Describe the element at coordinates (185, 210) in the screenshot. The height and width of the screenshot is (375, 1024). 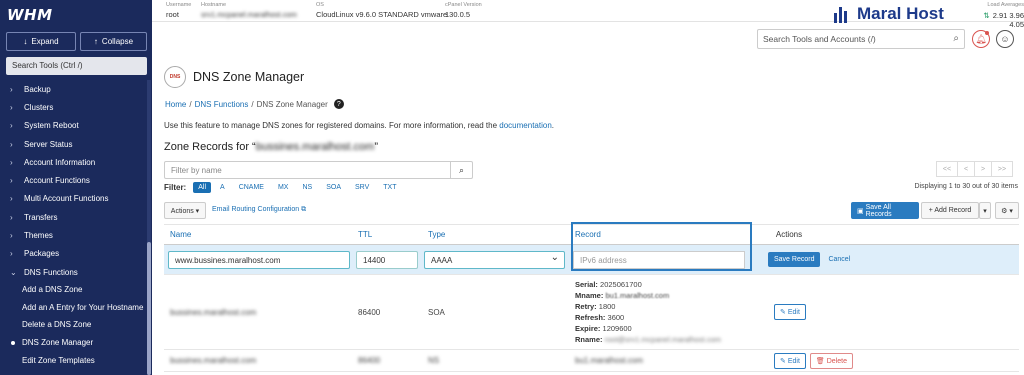
I see `actions-dropdown-button: Actions ▾` at that location.